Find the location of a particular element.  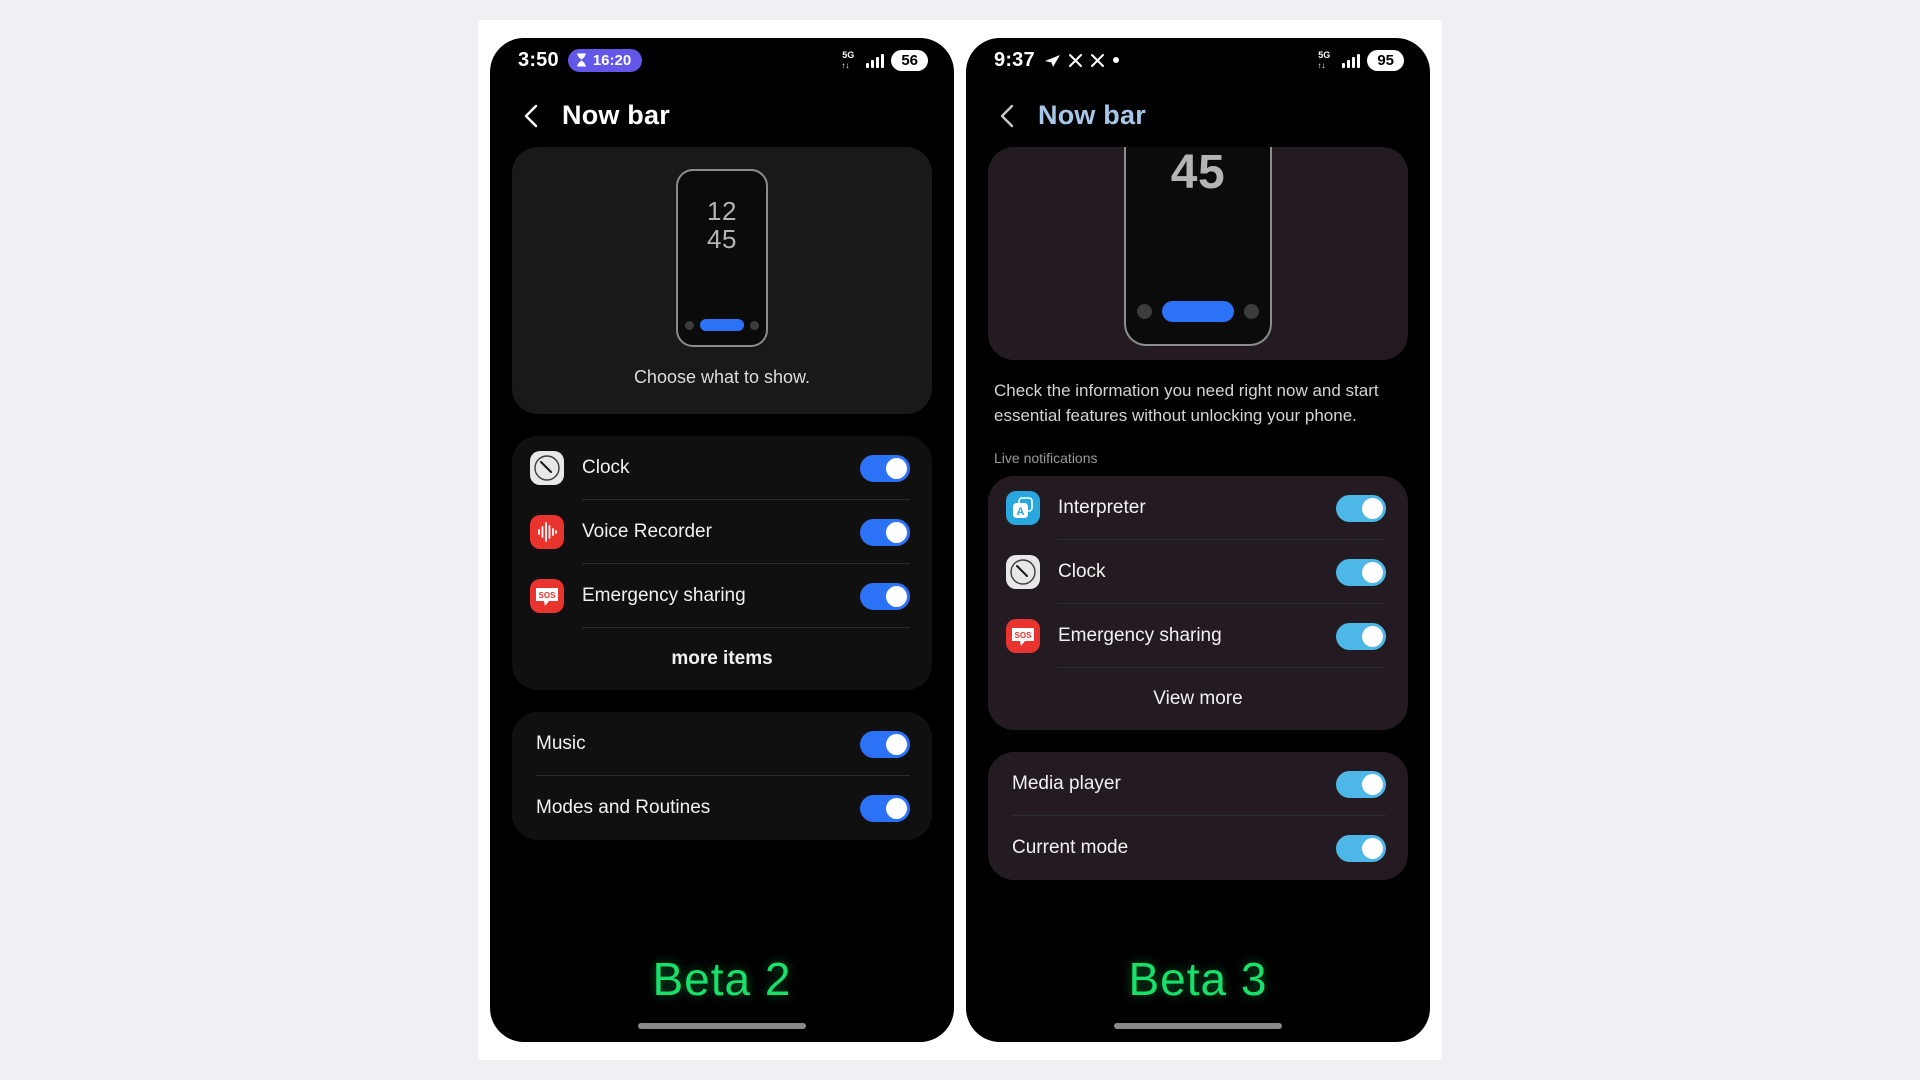

table-row: Music is located at coordinates (722, 744).